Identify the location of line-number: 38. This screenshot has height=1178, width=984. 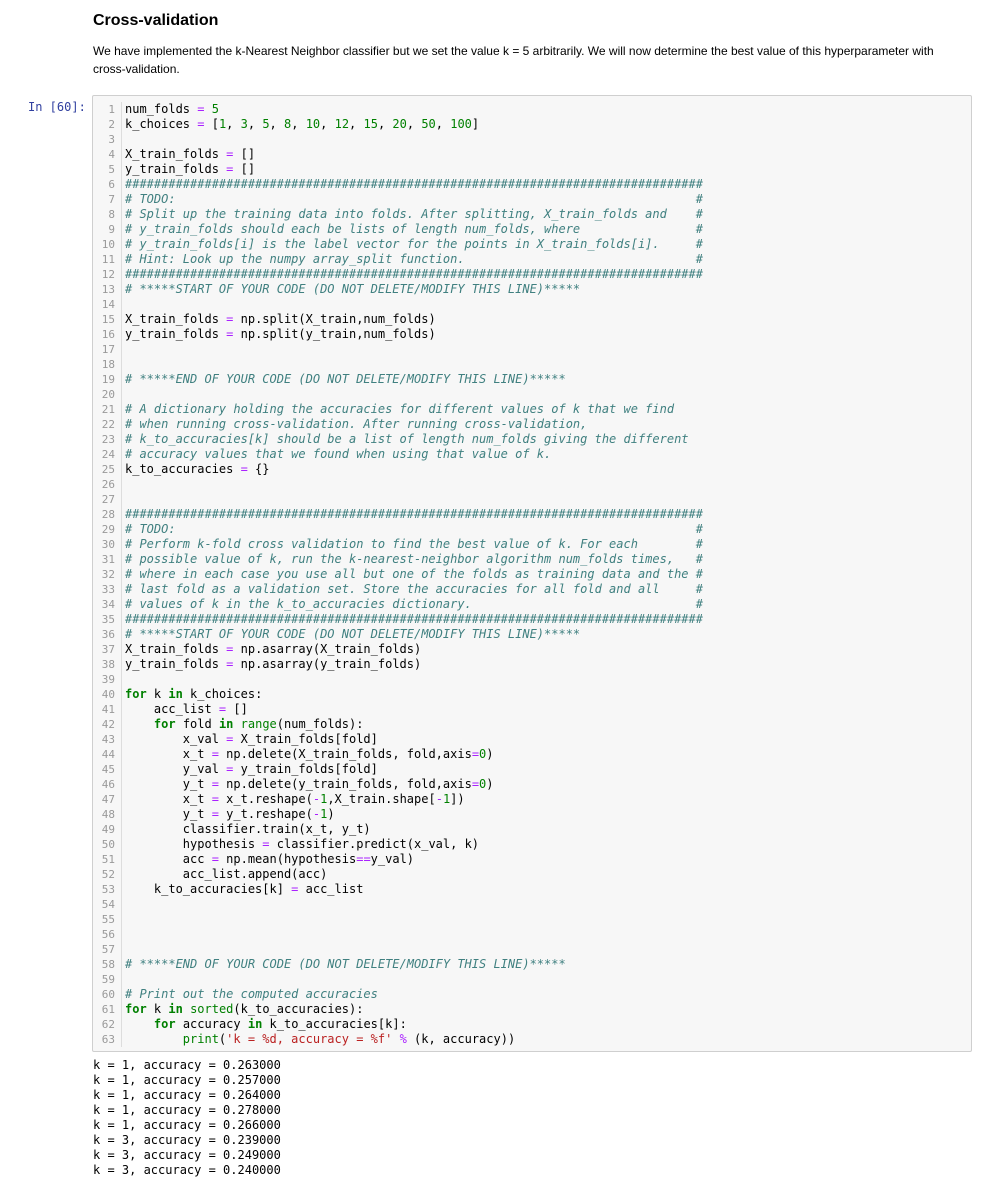
(108, 664).